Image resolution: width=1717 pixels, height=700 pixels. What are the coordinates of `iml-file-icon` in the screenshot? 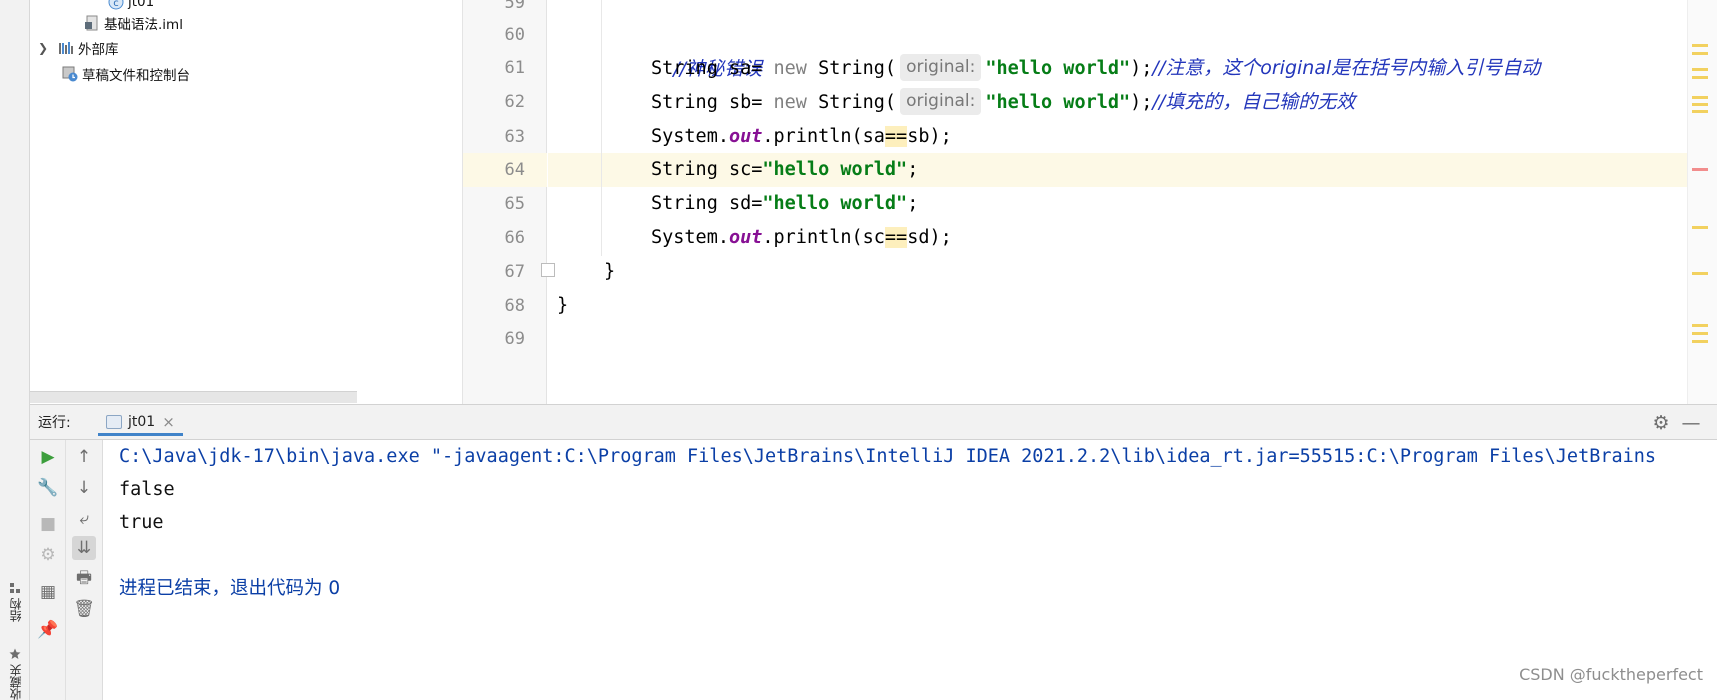 It's located at (92, 23).